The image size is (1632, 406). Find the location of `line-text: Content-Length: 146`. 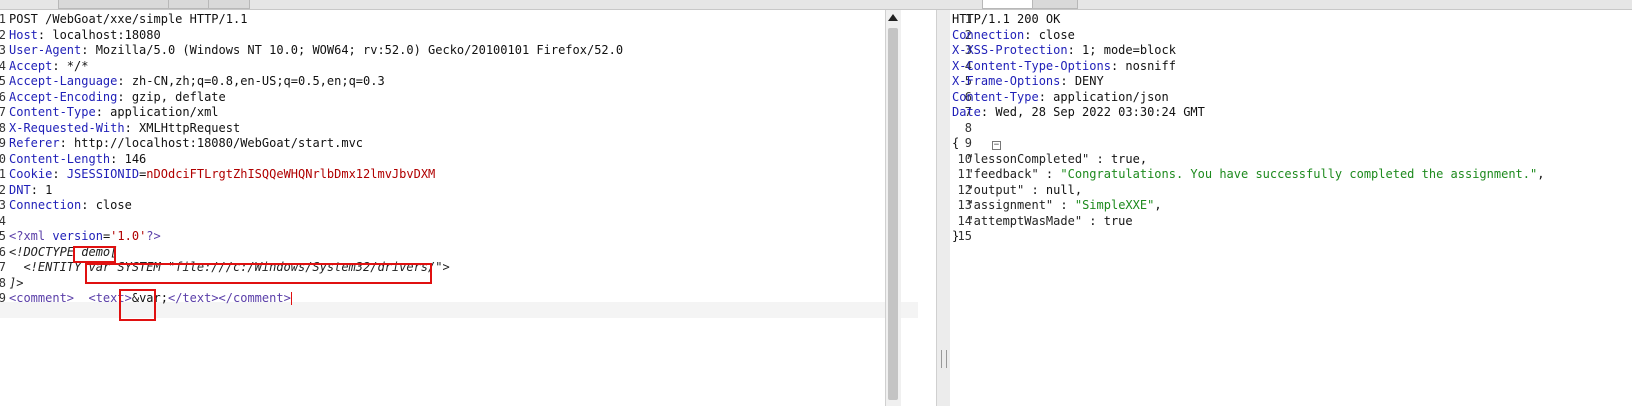

line-text: Content-Length: 146 is located at coordinates (77, 159).